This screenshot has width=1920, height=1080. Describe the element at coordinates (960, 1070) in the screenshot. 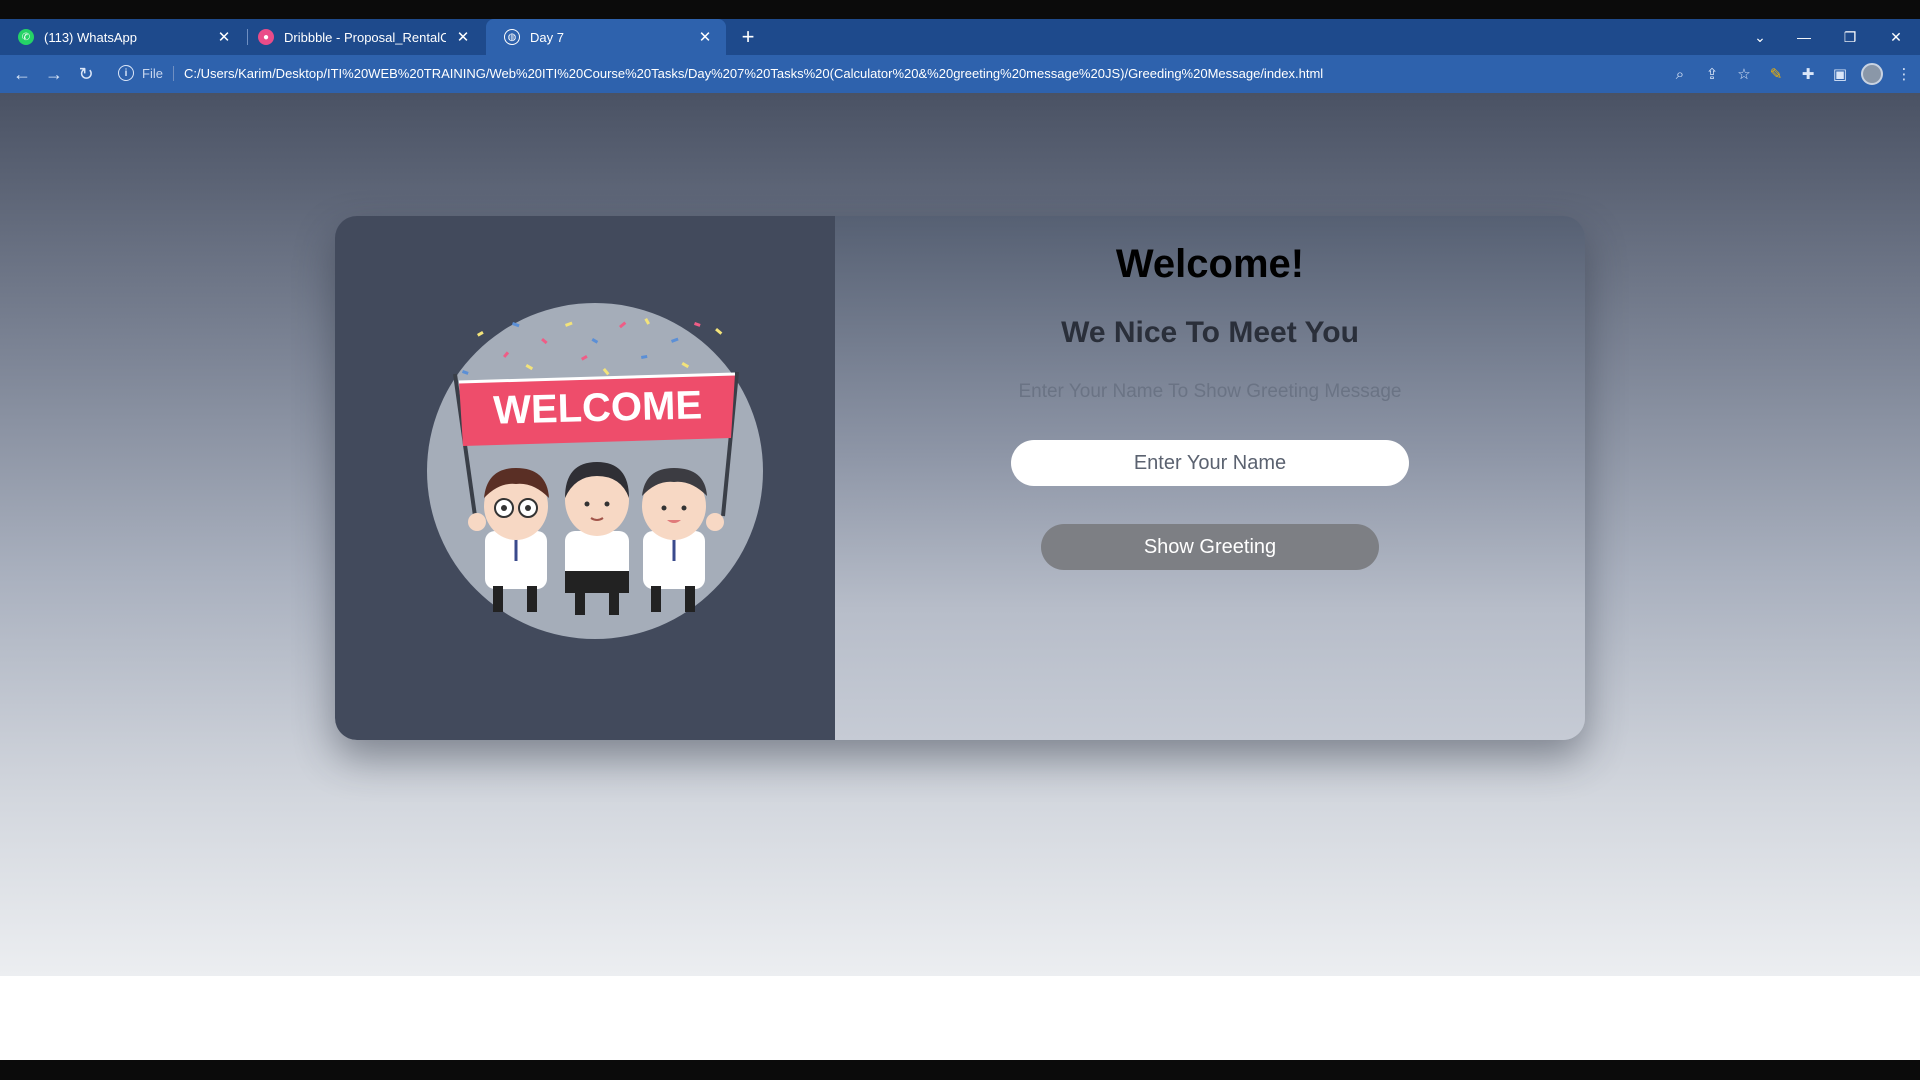

I see `screen-bottom-bar` at that location.